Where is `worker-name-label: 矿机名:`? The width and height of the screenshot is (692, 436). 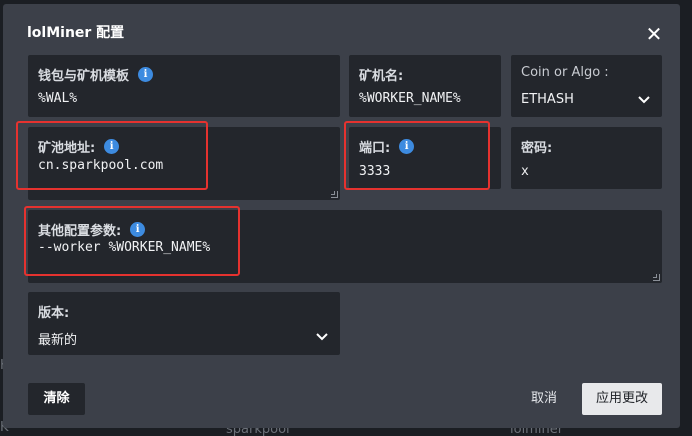 worker-name-label: 矿机名: is located at coordinates (381, 76).